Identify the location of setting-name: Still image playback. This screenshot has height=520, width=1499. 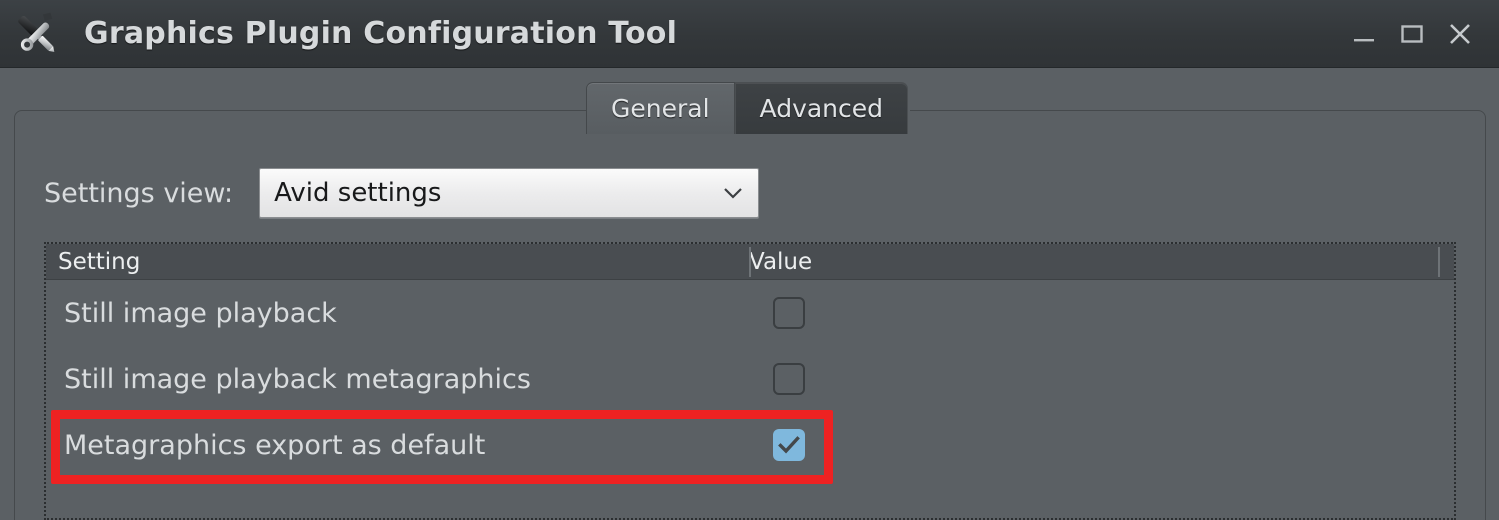
(200, 313).